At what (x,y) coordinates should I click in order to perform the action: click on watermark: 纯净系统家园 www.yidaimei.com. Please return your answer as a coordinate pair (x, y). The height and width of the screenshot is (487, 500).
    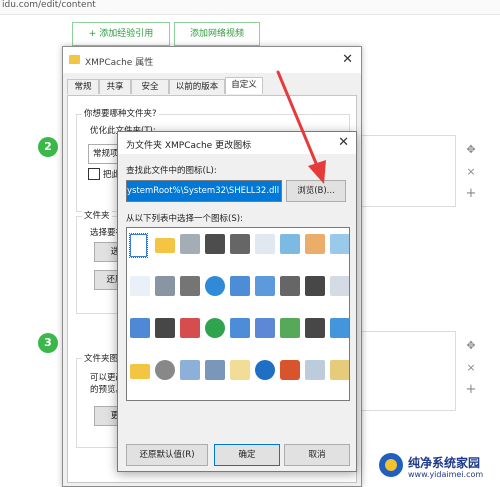
    Looking at the image, I should click on (437, 466).